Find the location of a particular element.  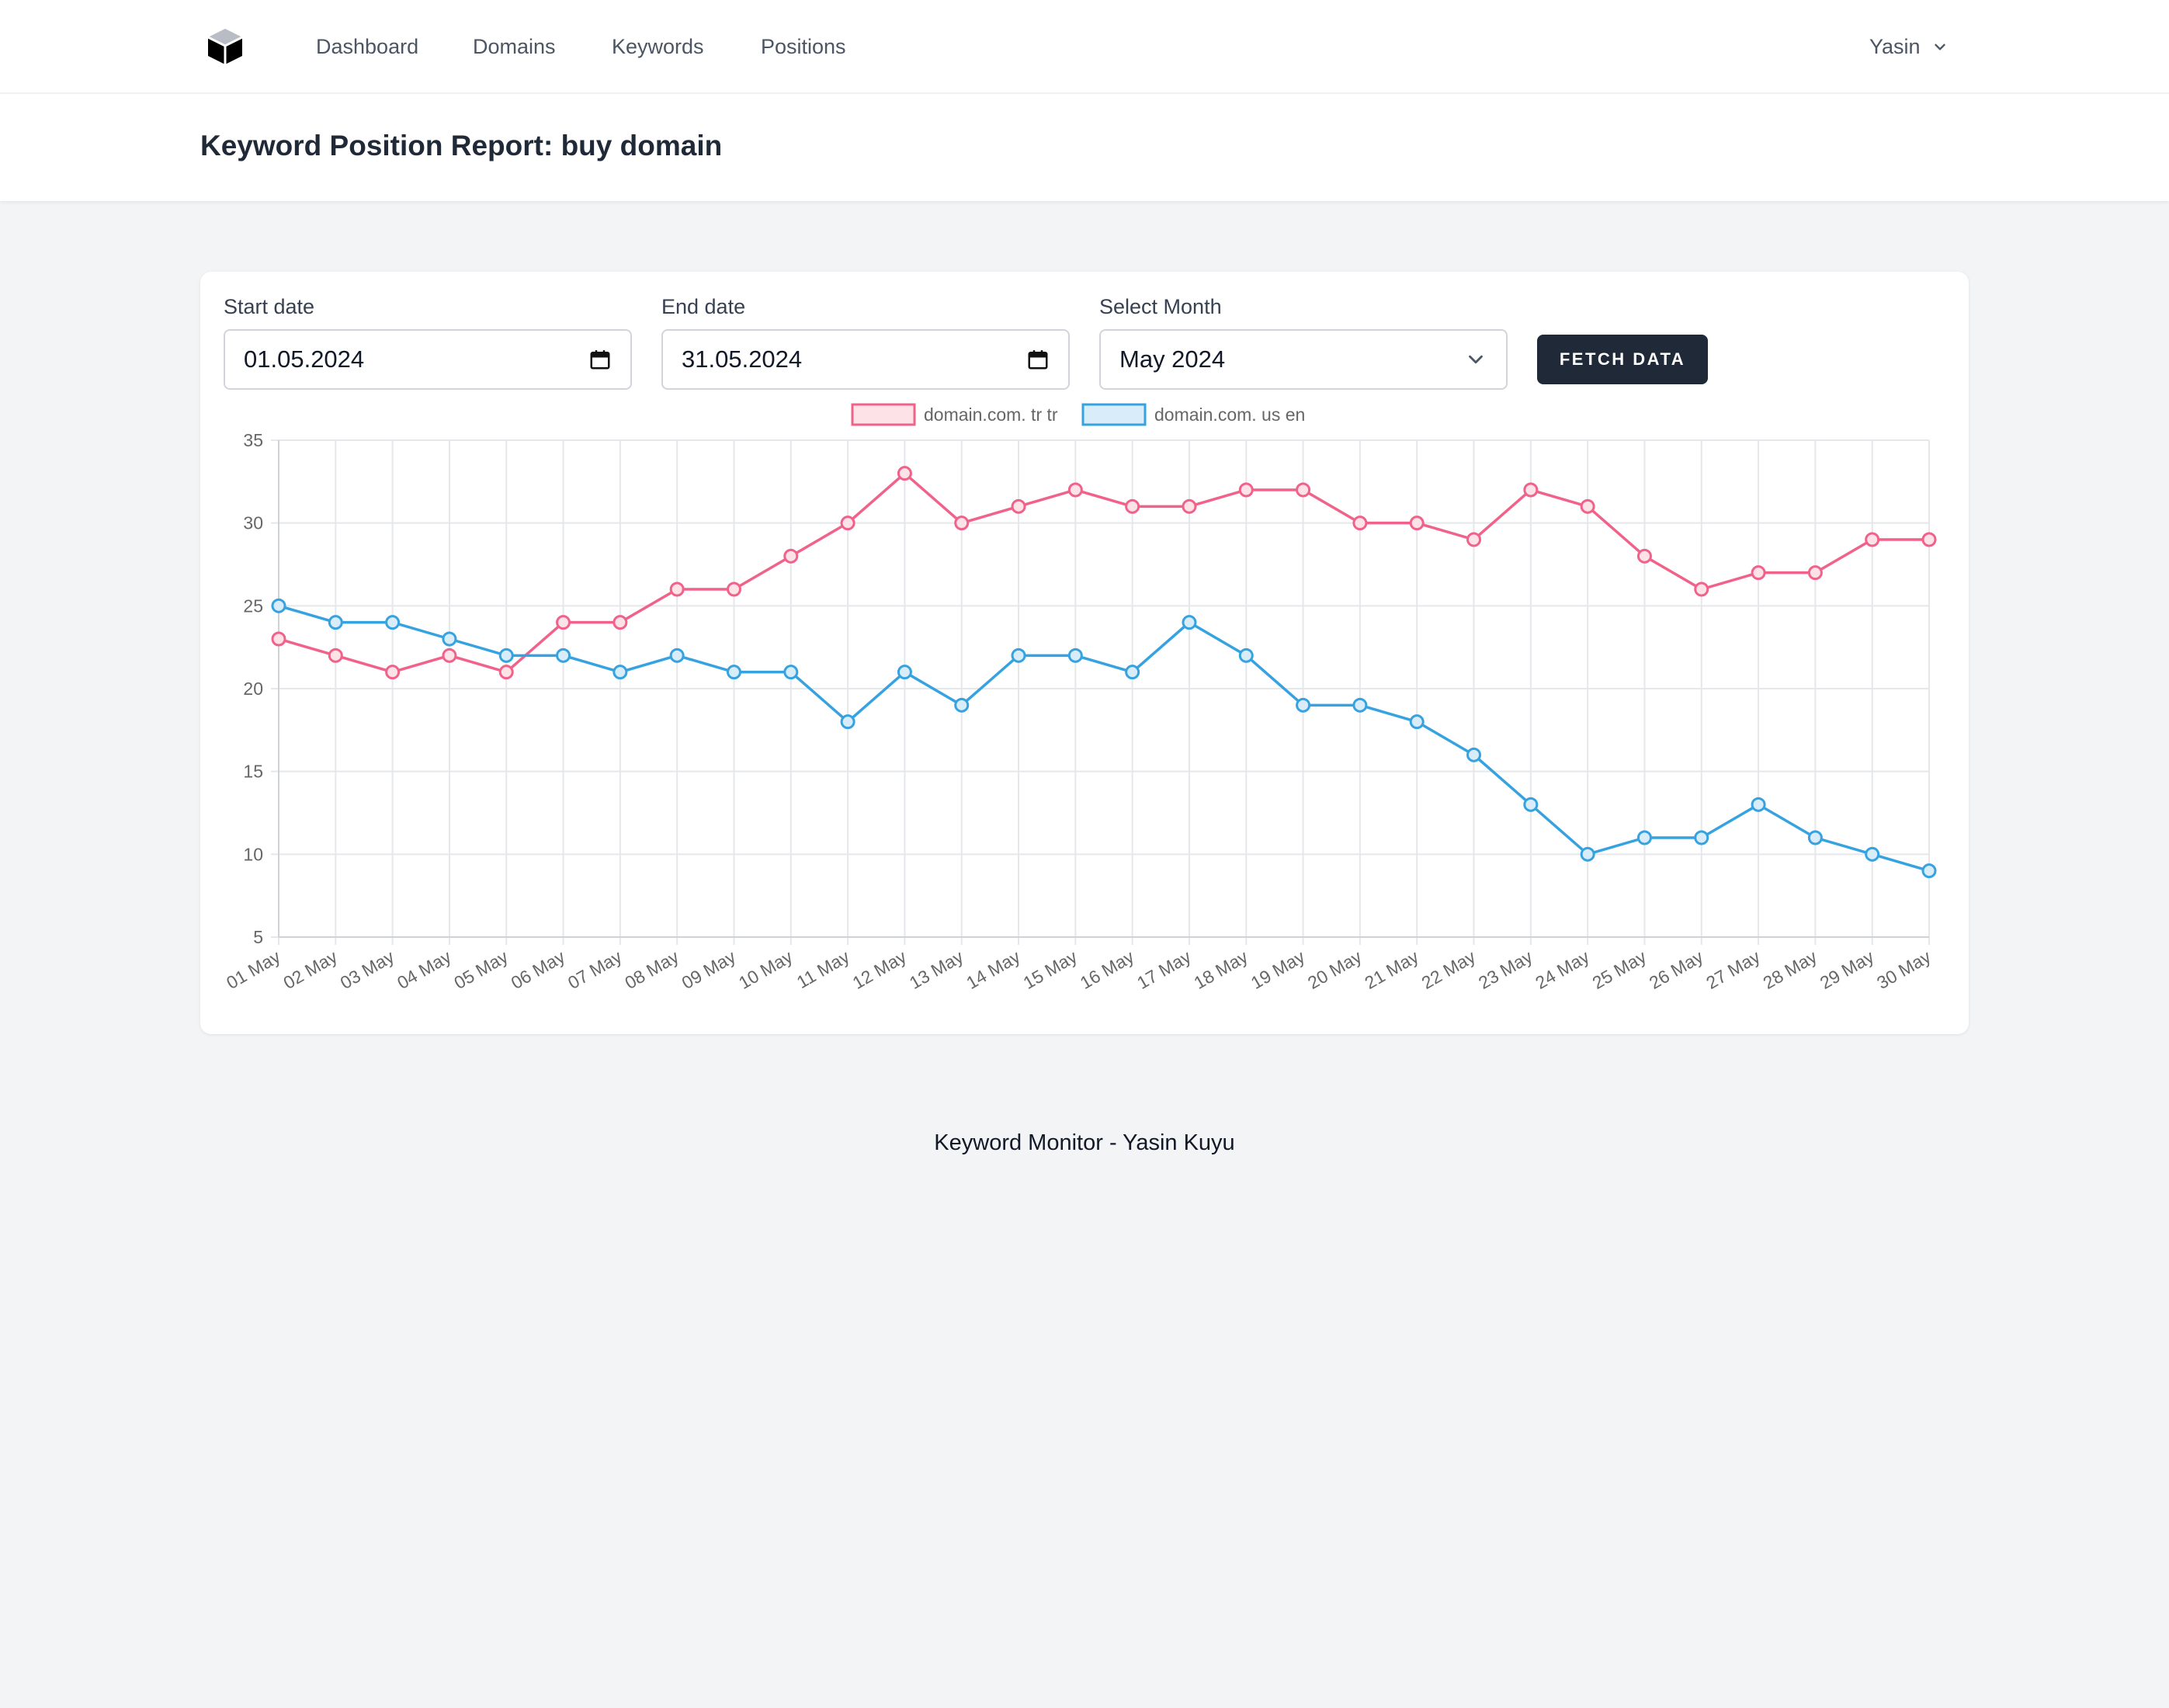

nav-link-dashboard: Dashboard is located at coordinates (367, 47).